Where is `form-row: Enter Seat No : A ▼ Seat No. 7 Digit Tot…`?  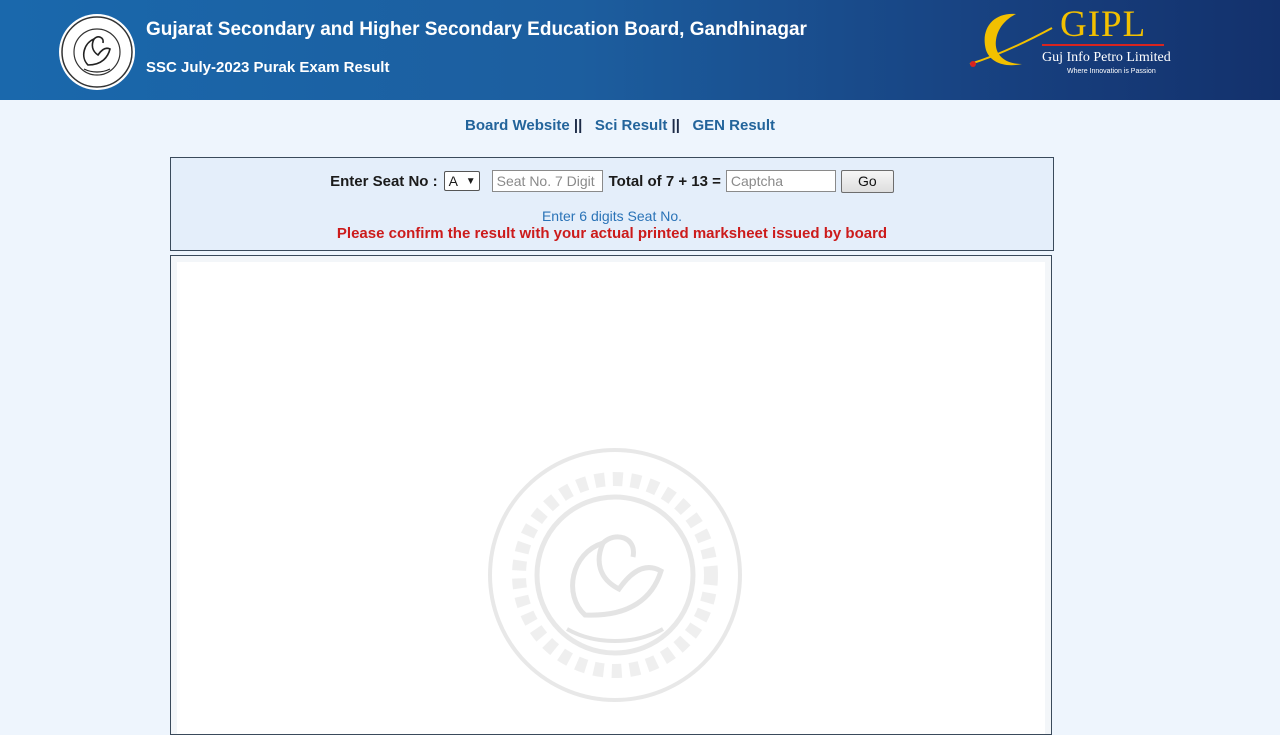
form-row: Enter Seat No : A ▼ Seat No. 7 Digit Tot… is located at coordinates (612, 181).